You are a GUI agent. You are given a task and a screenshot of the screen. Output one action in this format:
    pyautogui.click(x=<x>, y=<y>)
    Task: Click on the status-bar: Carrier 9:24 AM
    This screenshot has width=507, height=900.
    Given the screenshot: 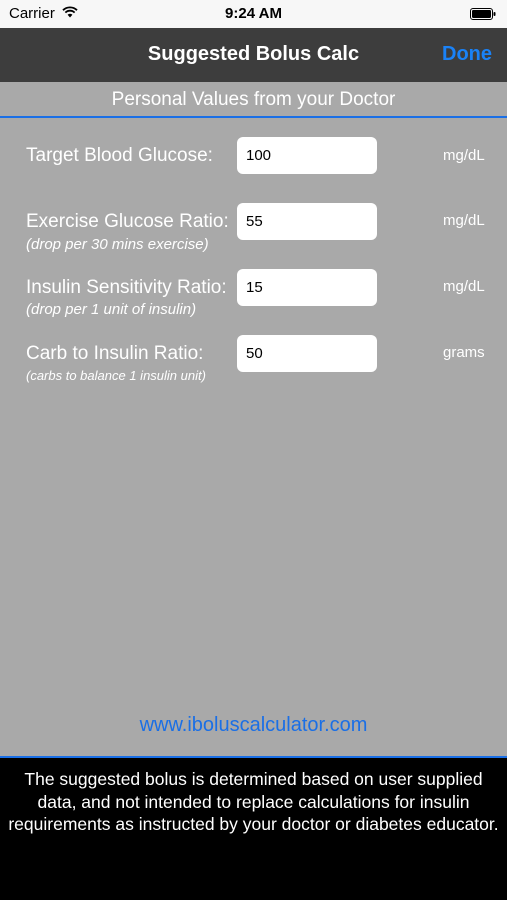 What is the action you would take?
    pyautogui.click(x=253, y=14)
    